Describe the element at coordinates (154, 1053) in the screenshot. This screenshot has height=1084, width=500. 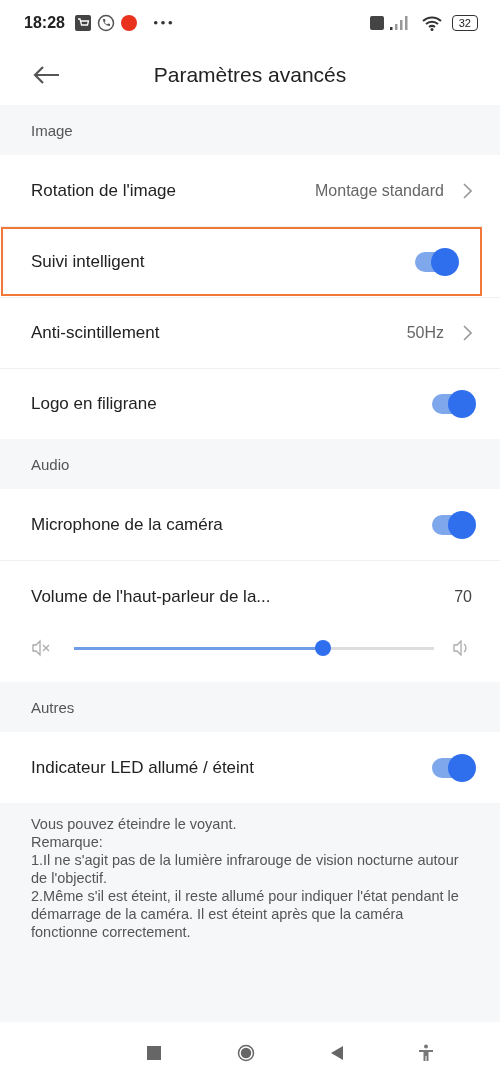
I see `square-icon` at that location.